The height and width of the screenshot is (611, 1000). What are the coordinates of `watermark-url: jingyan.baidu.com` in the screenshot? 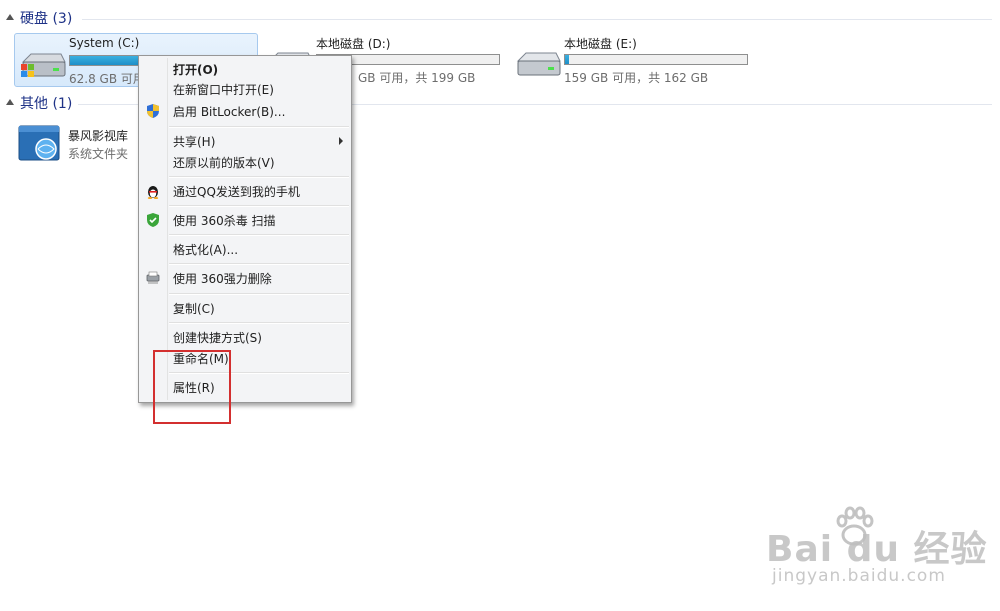 It's located at (859, 576).